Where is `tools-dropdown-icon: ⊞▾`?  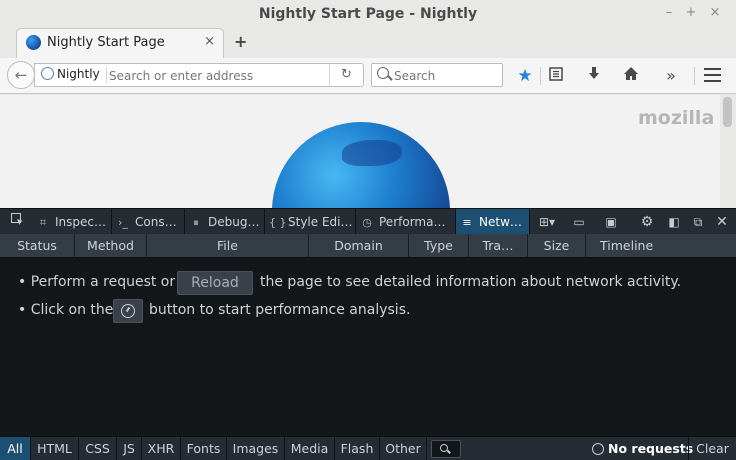
tools-dropdown-icon: ⊞▾ is located at coordinates (547, 222).